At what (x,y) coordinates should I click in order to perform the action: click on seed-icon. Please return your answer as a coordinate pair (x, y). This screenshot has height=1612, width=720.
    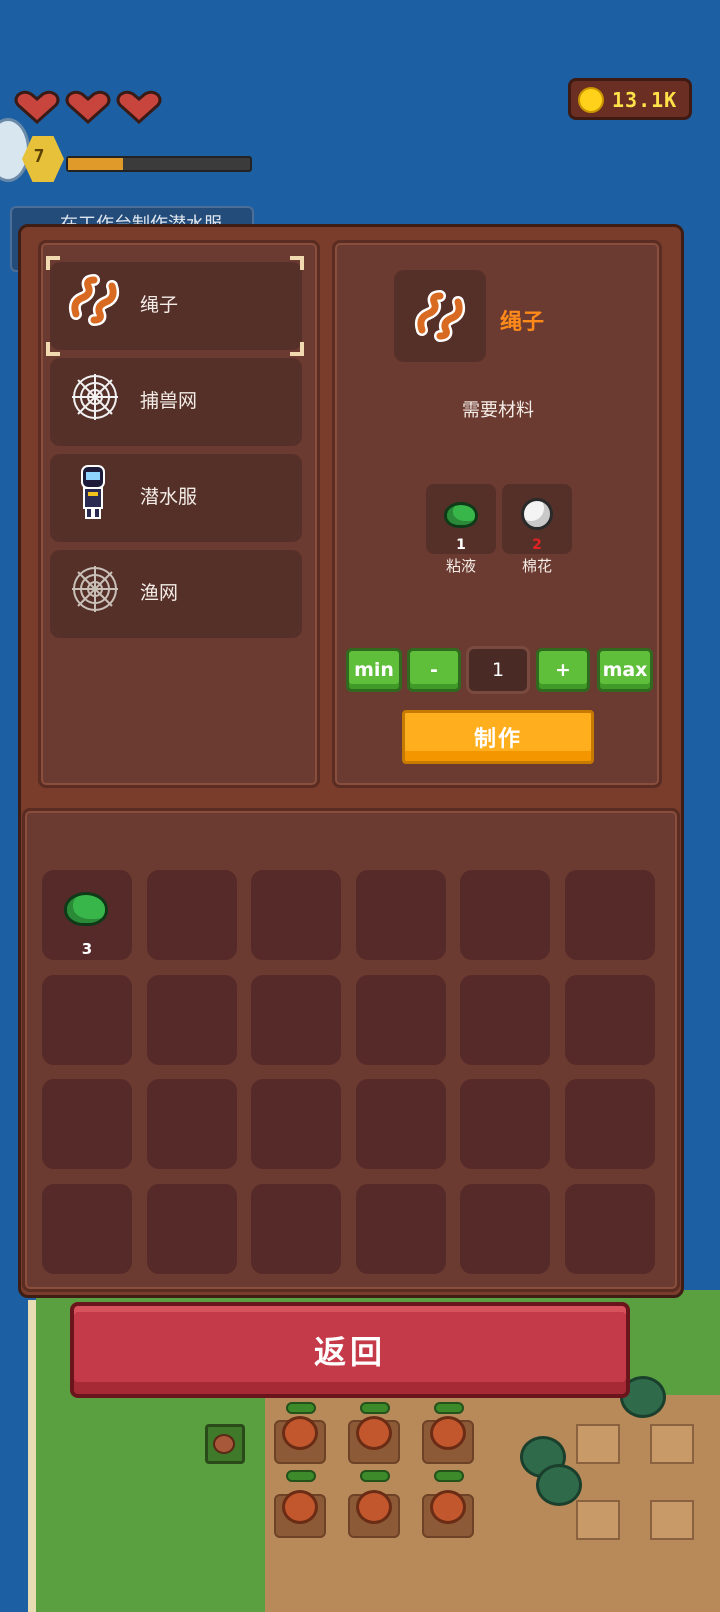
    Looking at the image, I should click on (224, 1444).